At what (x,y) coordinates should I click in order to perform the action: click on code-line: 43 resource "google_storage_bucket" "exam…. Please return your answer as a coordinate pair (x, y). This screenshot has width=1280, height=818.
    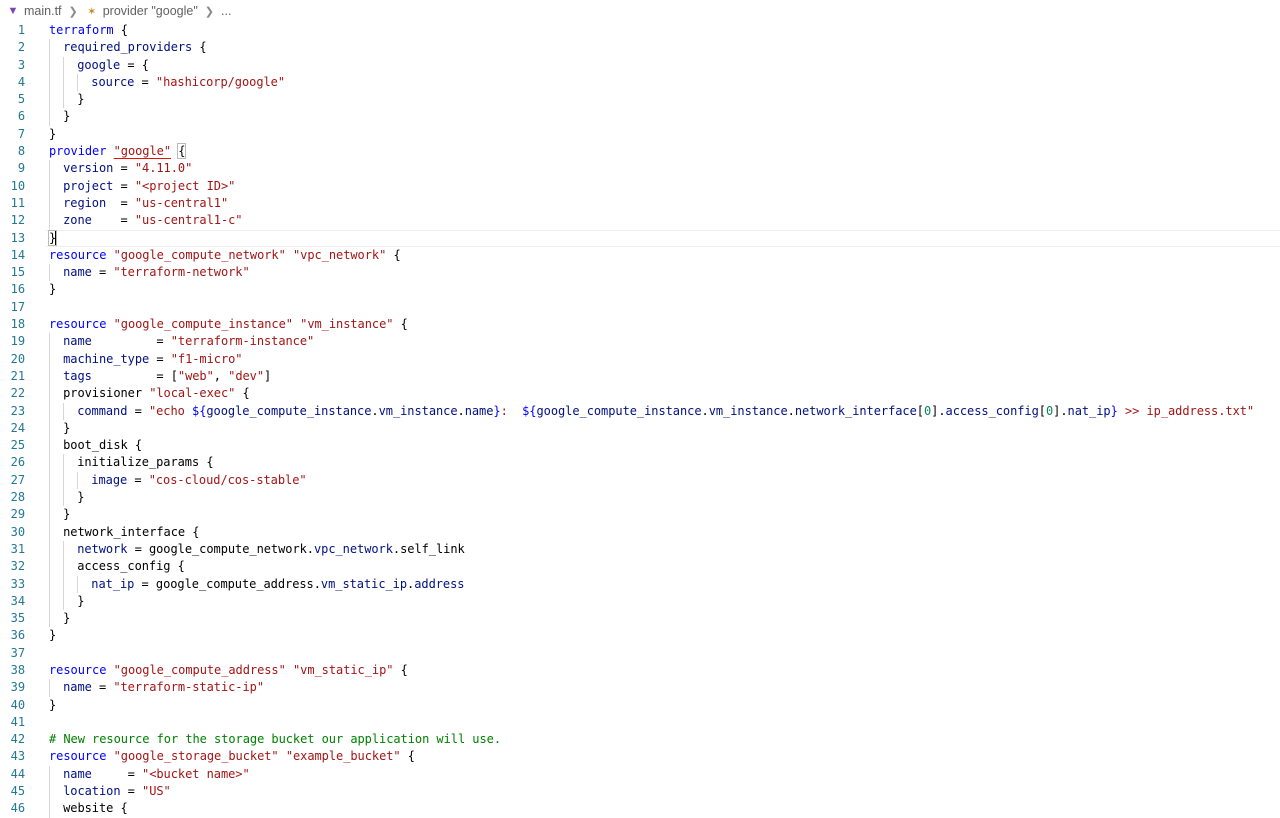
    Looking at the image, I should click on (640, 756).